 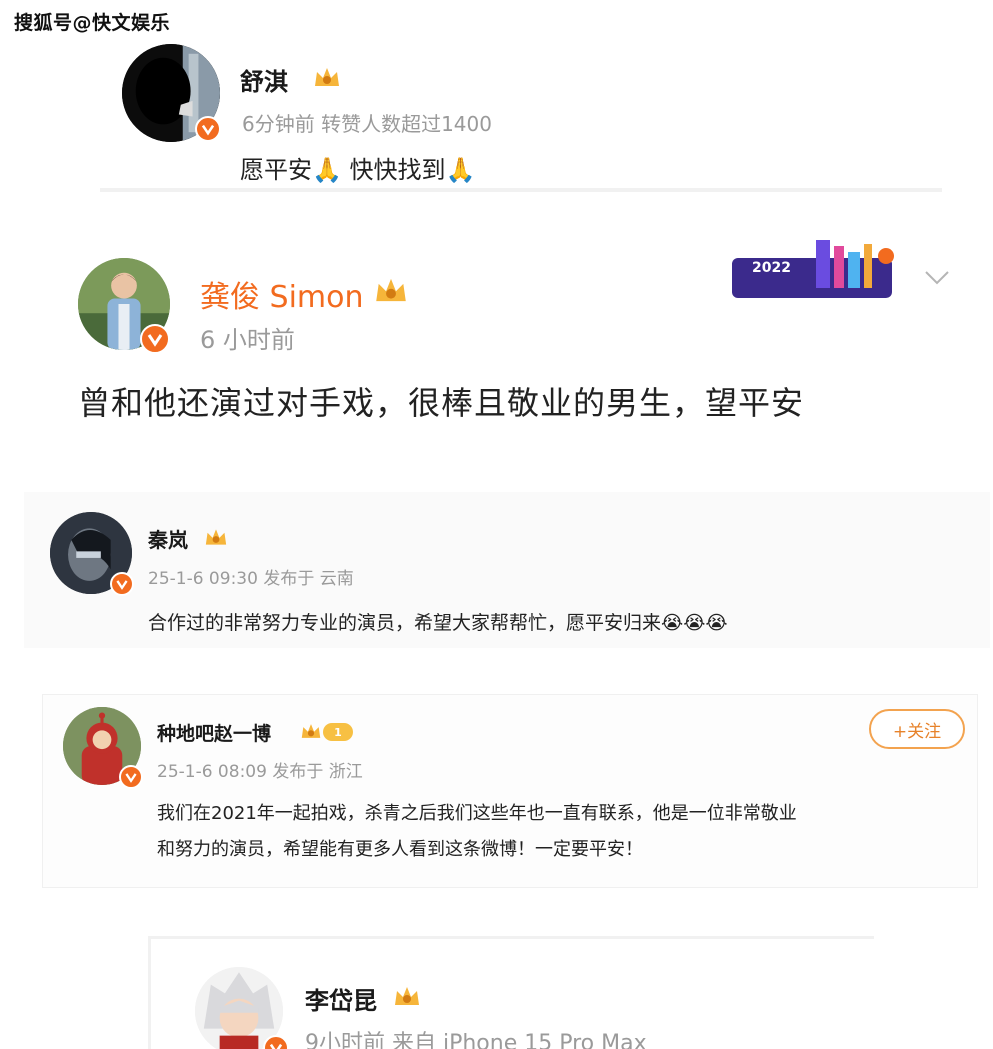 What do you see at coordinates (338, 732) in the screenshot?
I see `level-badge: 1` at bounding box center [338, 732].